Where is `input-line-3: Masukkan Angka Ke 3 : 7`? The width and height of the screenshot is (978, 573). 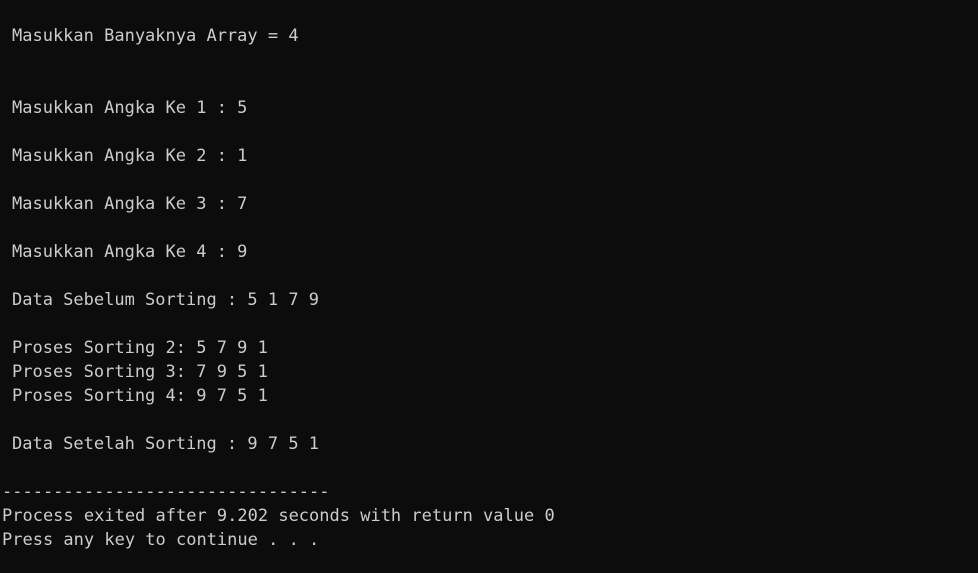
input-line-3: Masukkan Angka Ke 3 : 7 is located at coordinates (130, 204).